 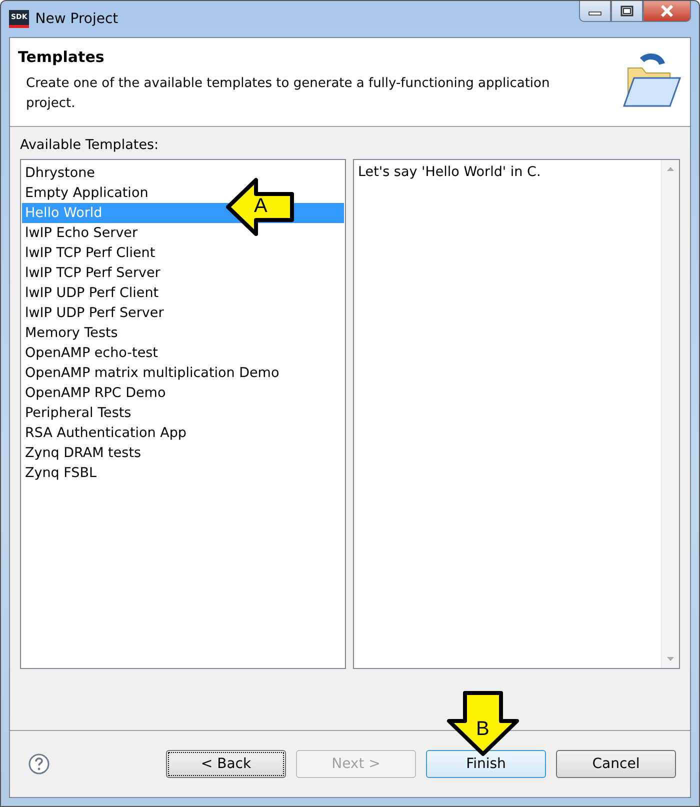 What do you see at coordinates (90, 145) in the screenshot?
I see `templates-label: Available Templates:` at bounding box center [90, 145].